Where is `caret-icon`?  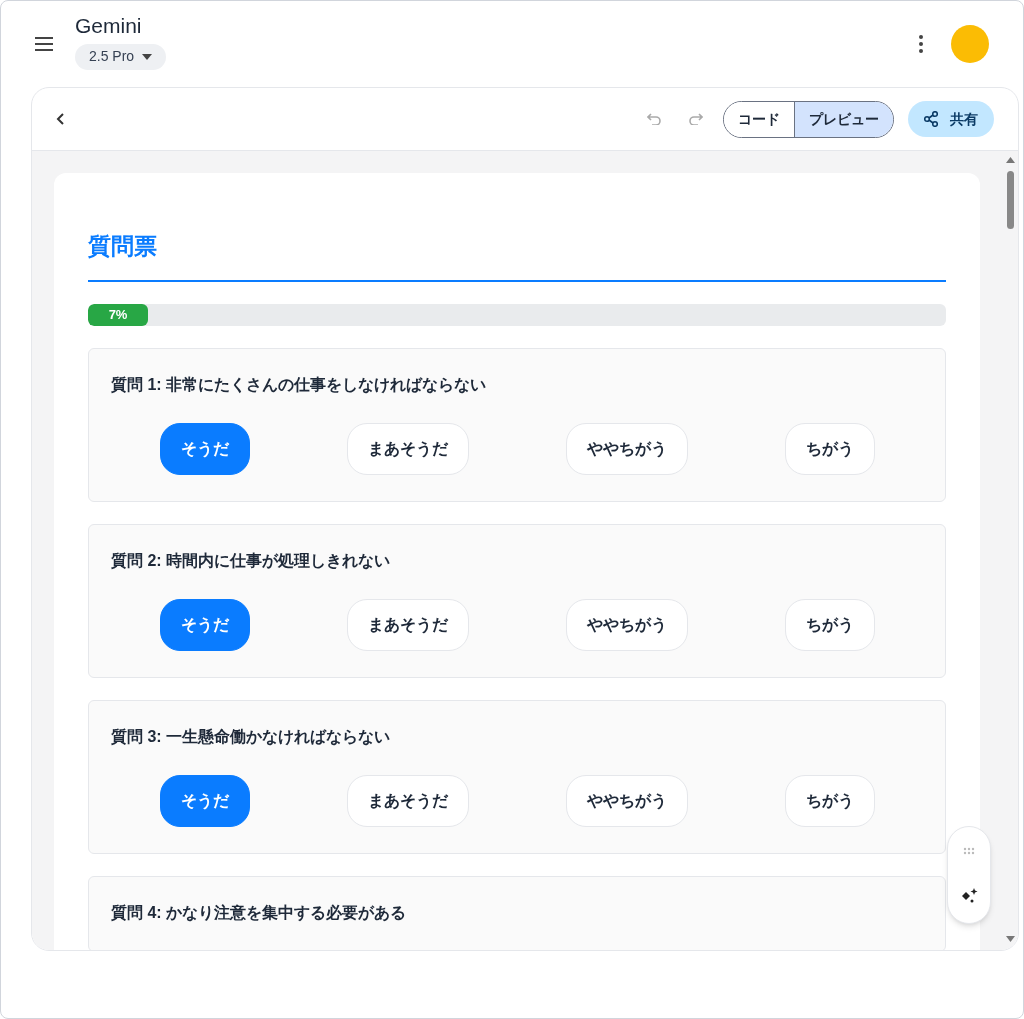
caret-icon is located at coordinates (147, 56).